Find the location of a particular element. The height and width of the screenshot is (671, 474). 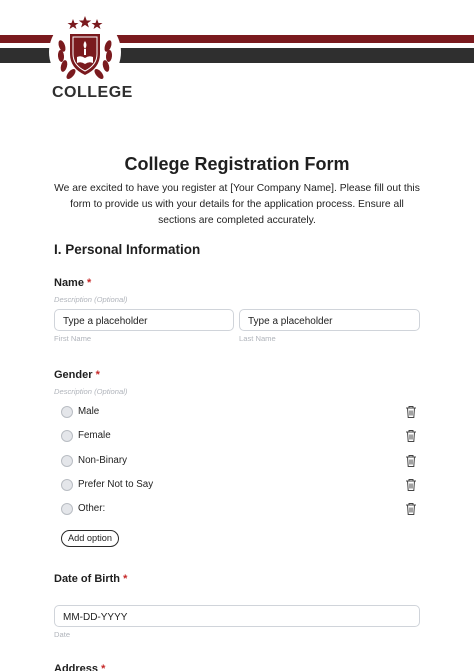

address-label: Address * is located at coordinates (79, 667).